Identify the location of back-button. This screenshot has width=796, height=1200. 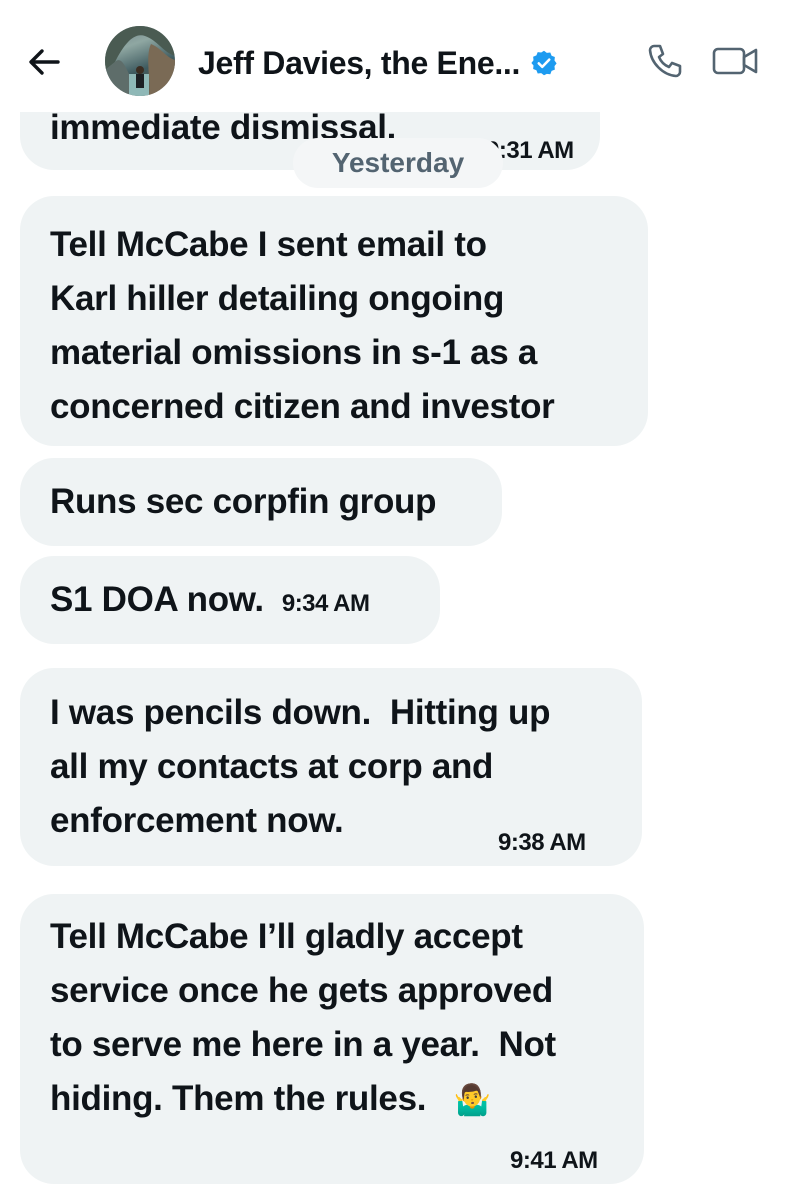
(44, 62).